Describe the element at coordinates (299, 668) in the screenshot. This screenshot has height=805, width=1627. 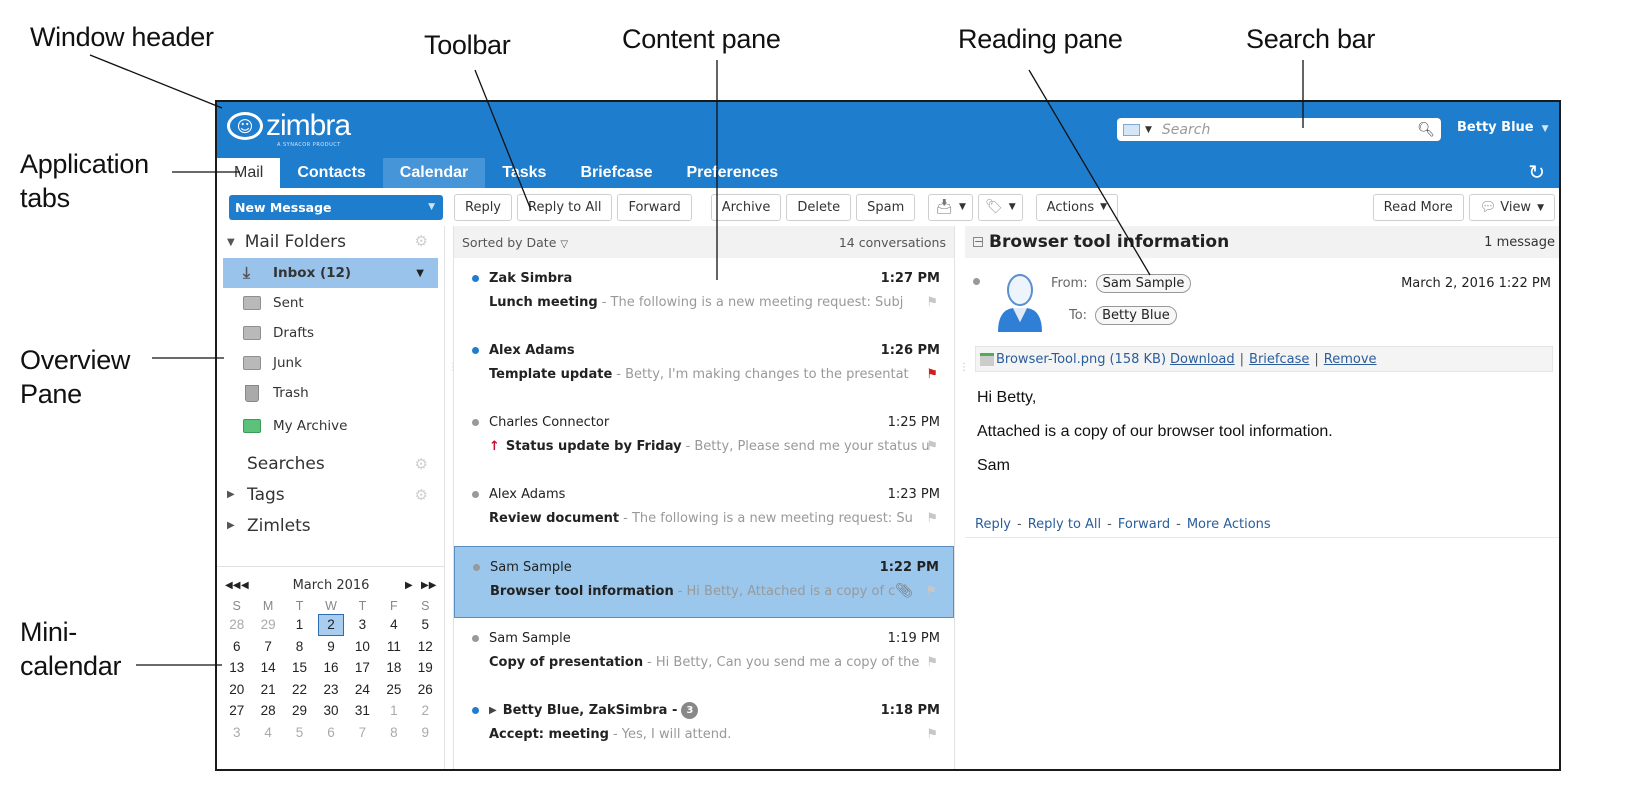
I see `calendar-day: 15` at that location.